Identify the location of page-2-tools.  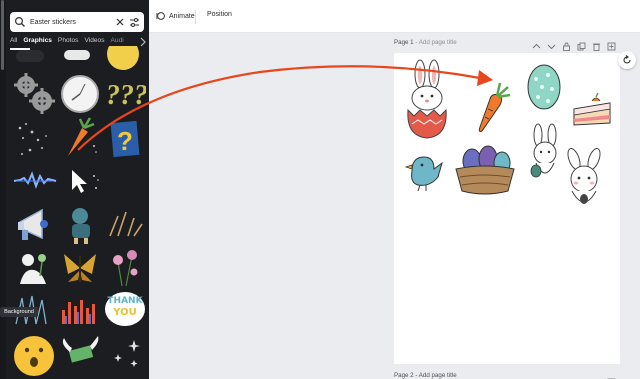
(574, 375).